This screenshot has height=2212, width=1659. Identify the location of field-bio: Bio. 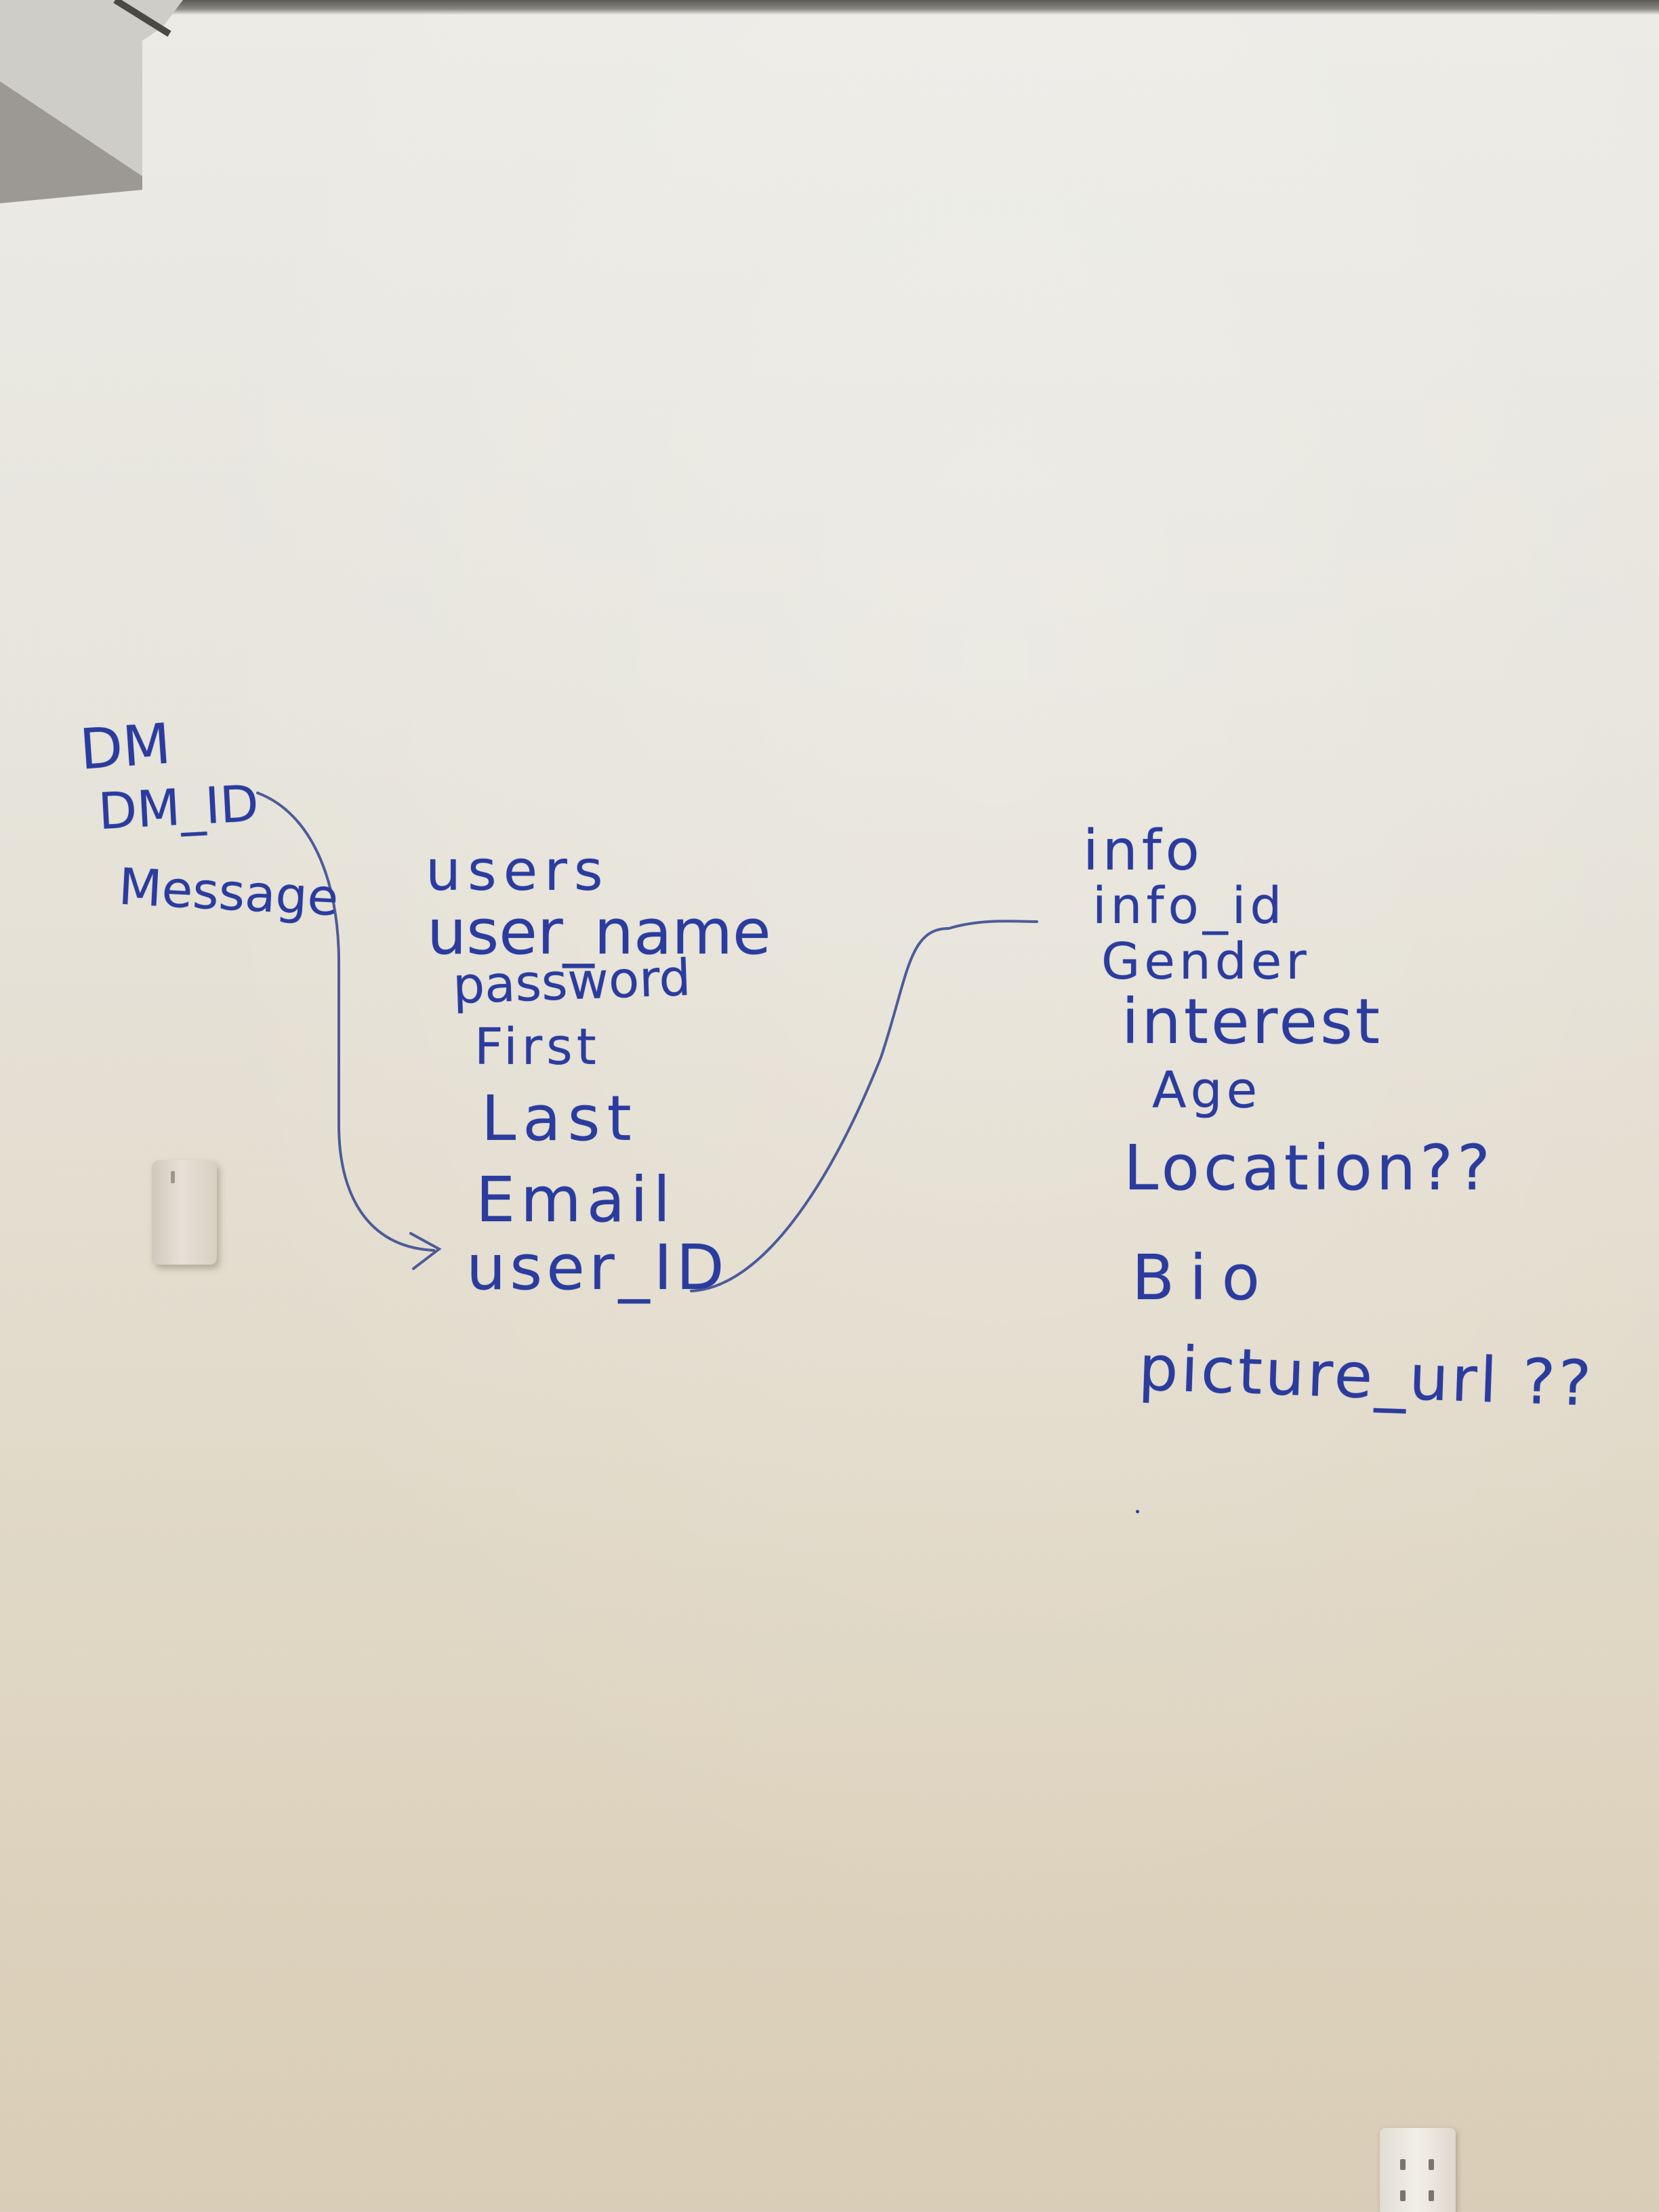
(1203, 1278).